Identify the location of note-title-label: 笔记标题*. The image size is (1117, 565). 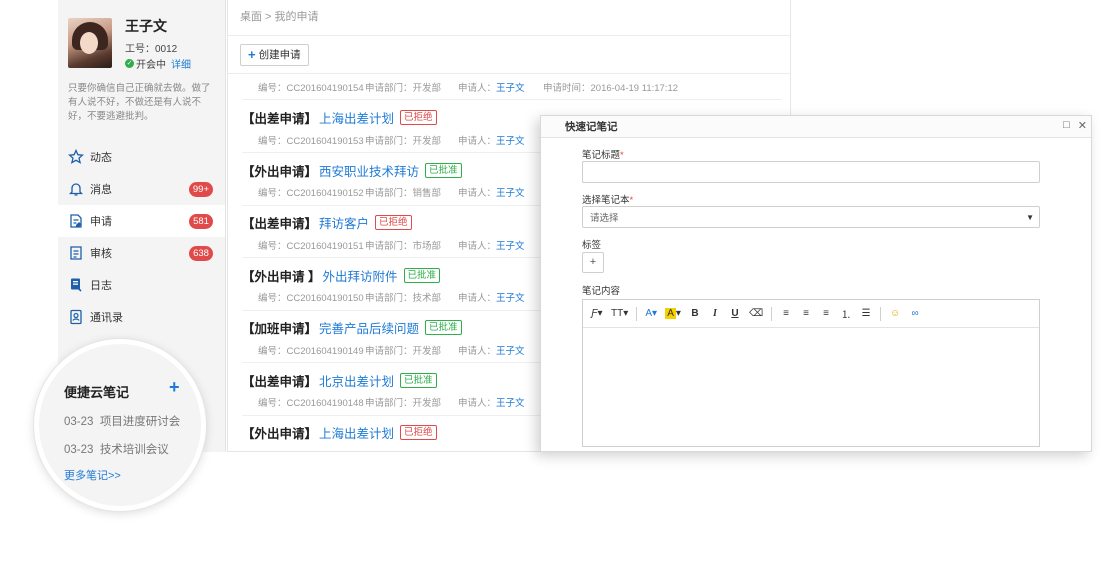
(603, 154).